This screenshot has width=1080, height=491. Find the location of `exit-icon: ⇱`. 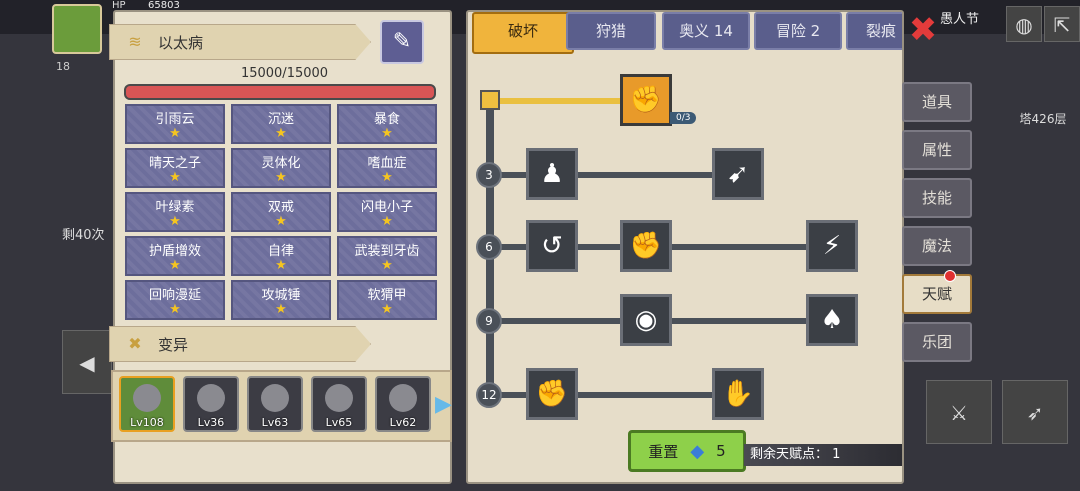

exit-icon: ⇱ is located at coordinates (1062, 24).